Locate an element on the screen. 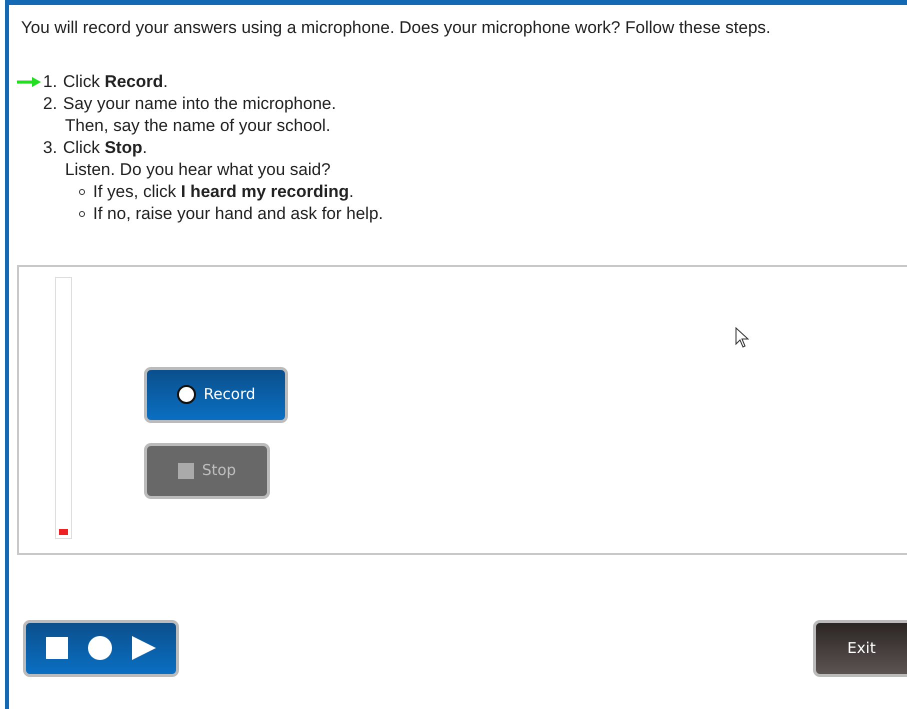  step-text: Click Stop. is located at coordinates (105, 147).